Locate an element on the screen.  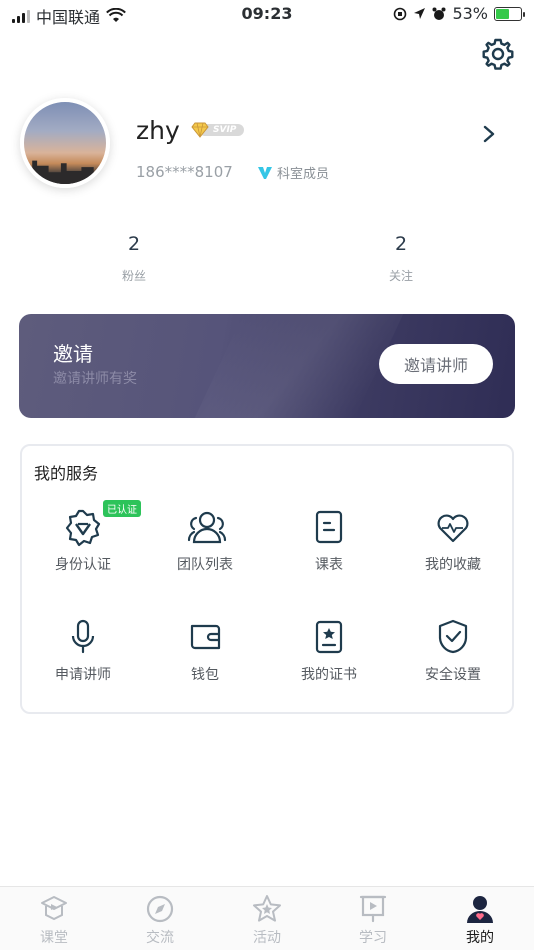
tab-label: 活动 is located at coordinates (267, 938).